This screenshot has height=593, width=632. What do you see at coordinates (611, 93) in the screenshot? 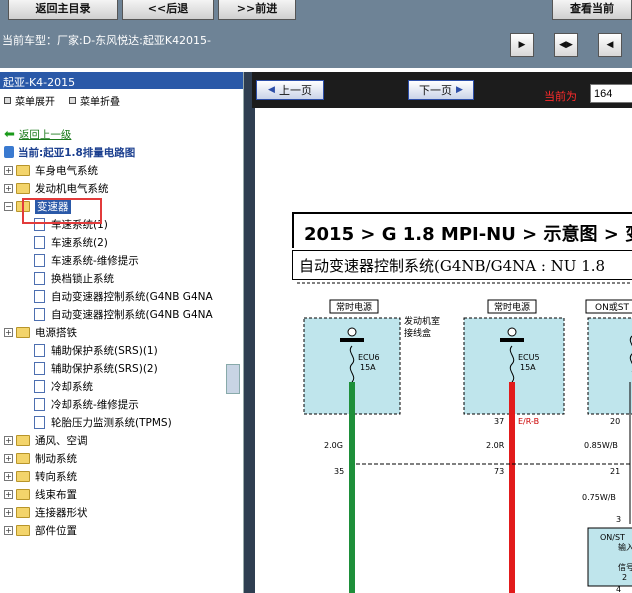
I see `page-number-input` at bounding box center [611, 93].